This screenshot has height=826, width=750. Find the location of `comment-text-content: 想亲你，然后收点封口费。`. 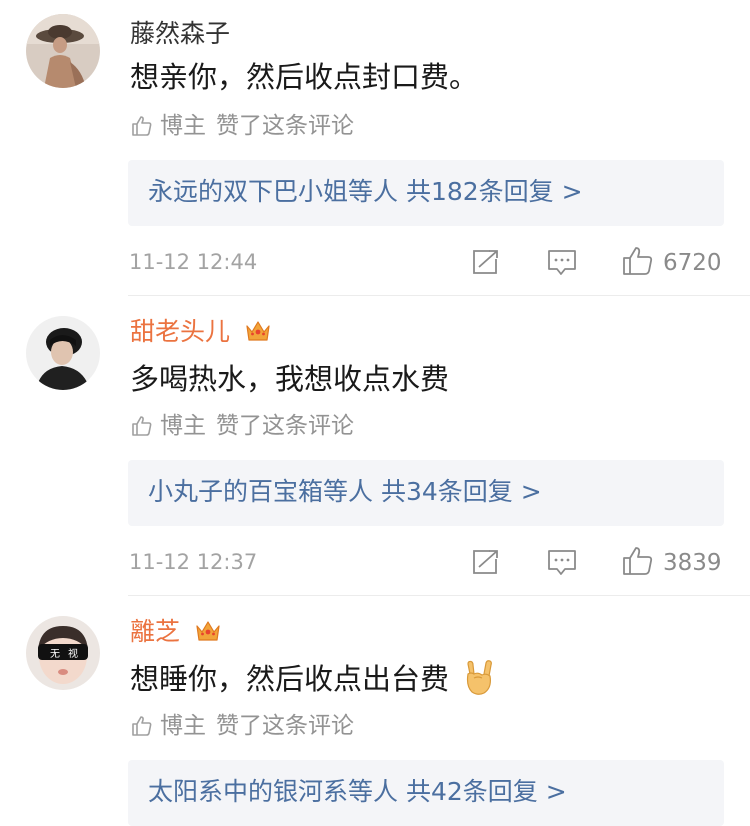

comment-text-content: 想亲你，然后收点封口费。 is located at coordinates (304, 77).